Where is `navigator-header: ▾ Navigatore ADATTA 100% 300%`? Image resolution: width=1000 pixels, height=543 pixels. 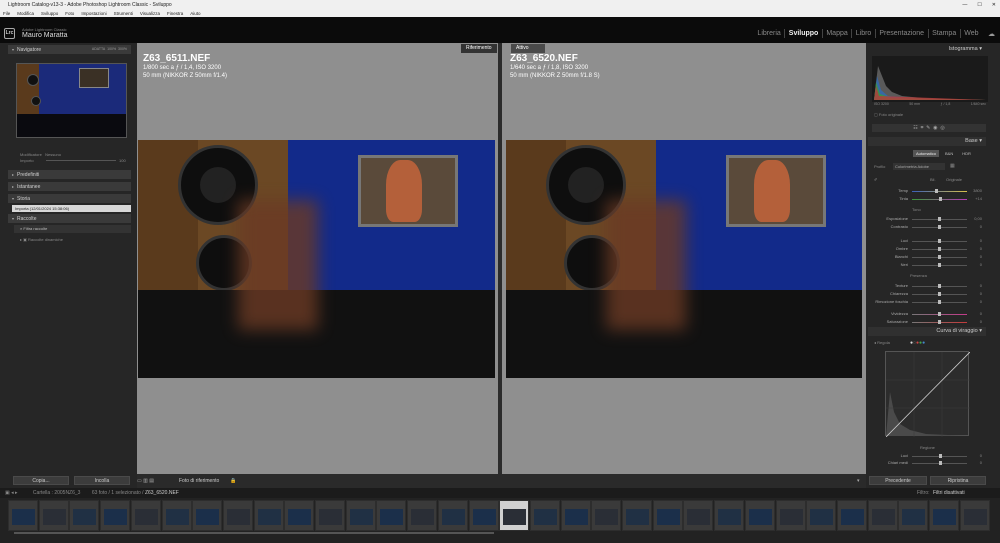
navigator-header: ▾ Navigatore ADATTA 100% 300% is located at coordinates (69, 49).